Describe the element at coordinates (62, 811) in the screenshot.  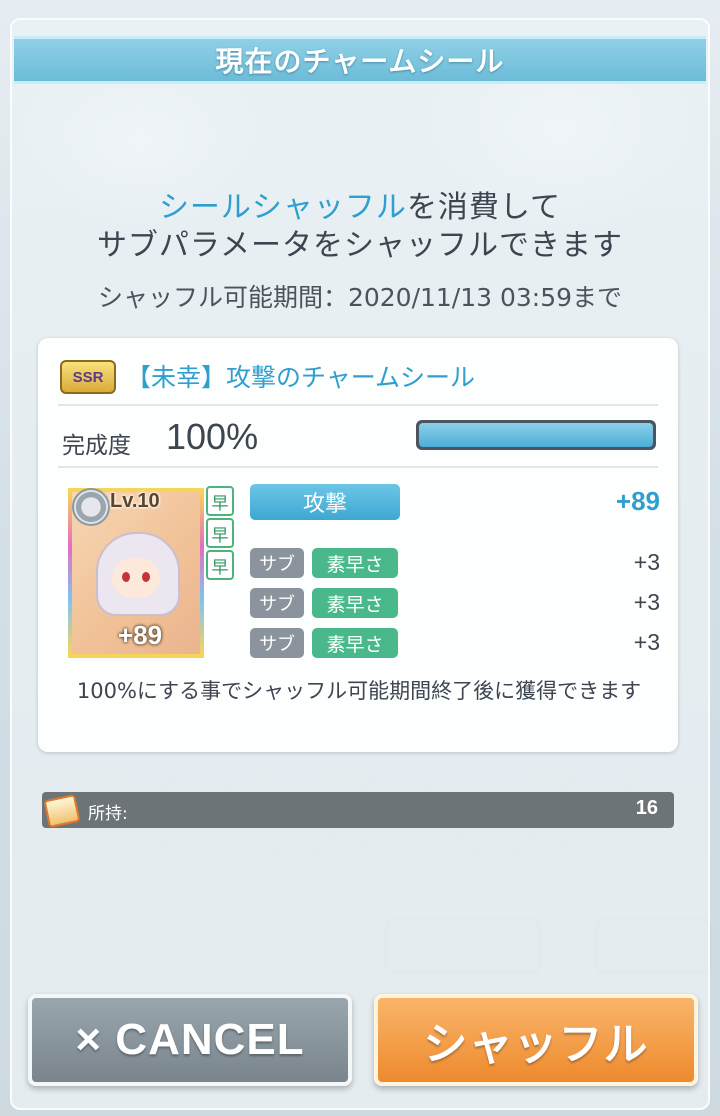
I see `shuffle-ticket-icon` at that location.